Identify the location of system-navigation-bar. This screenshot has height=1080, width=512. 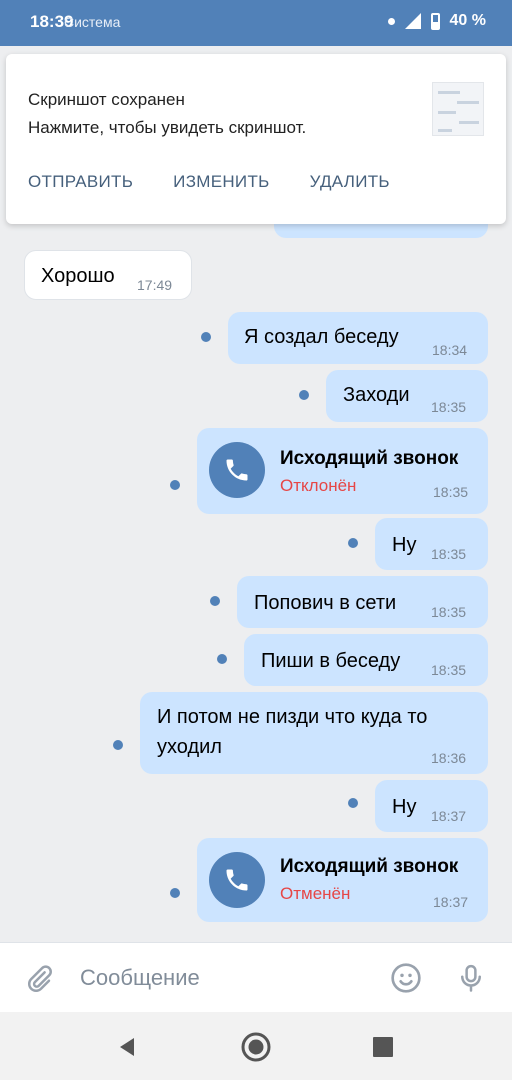
(256, 1046).